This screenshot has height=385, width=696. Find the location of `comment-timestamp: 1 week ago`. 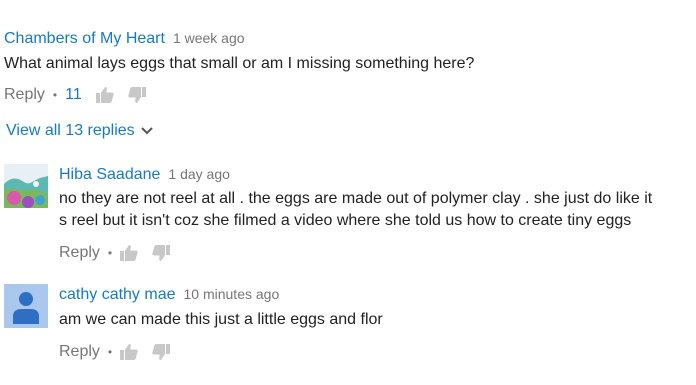

comment-timestamp: 1 week ago is located at coordinates (209, 38).